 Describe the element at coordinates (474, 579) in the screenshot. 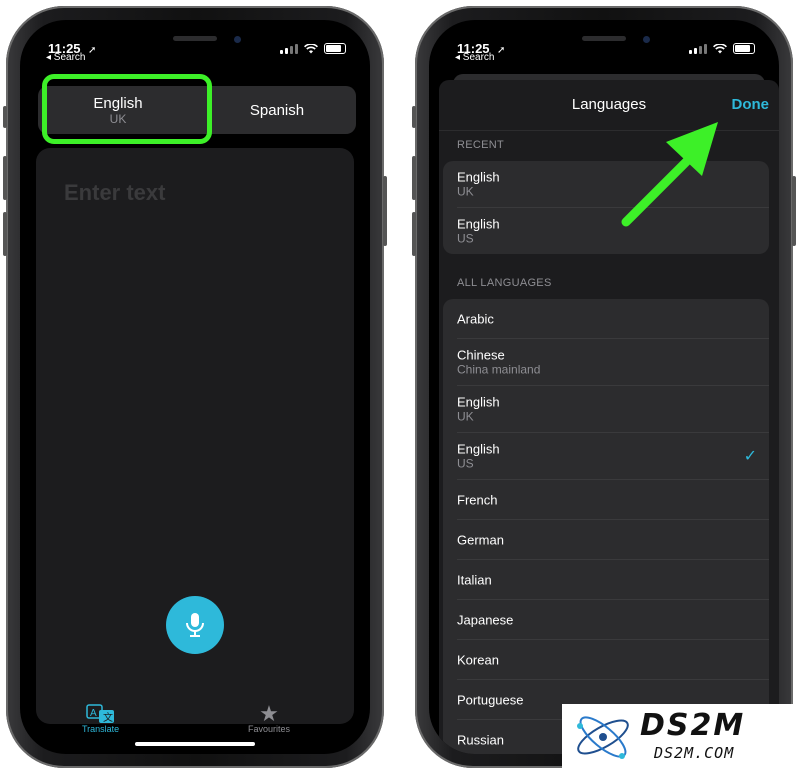

I see `language-name: Italian` at that location.